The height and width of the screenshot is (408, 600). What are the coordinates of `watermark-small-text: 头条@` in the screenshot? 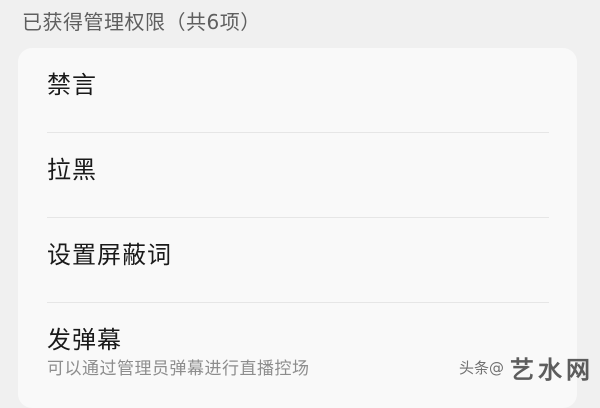 It's located at (481, 368).